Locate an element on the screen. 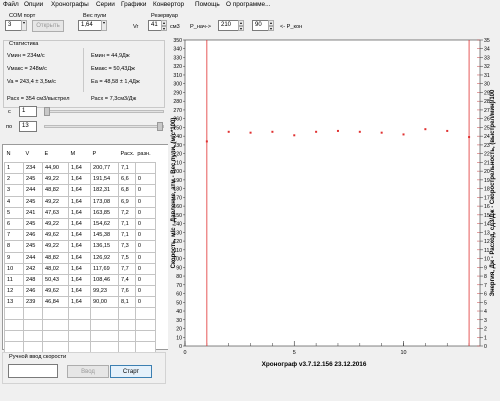 The width and height of the screenshot is (500, 401). y-tick-label: 310 is located at coordinates (177, 76).